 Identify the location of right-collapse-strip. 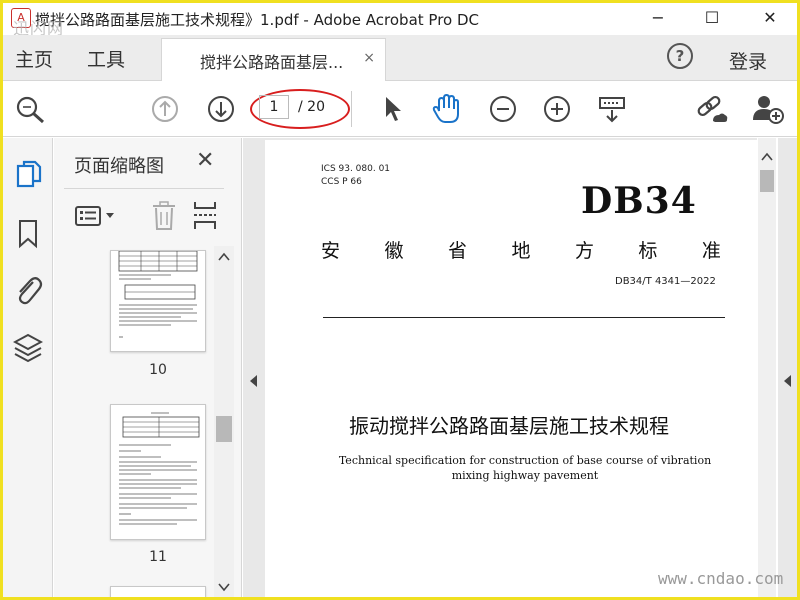
(787, 367).